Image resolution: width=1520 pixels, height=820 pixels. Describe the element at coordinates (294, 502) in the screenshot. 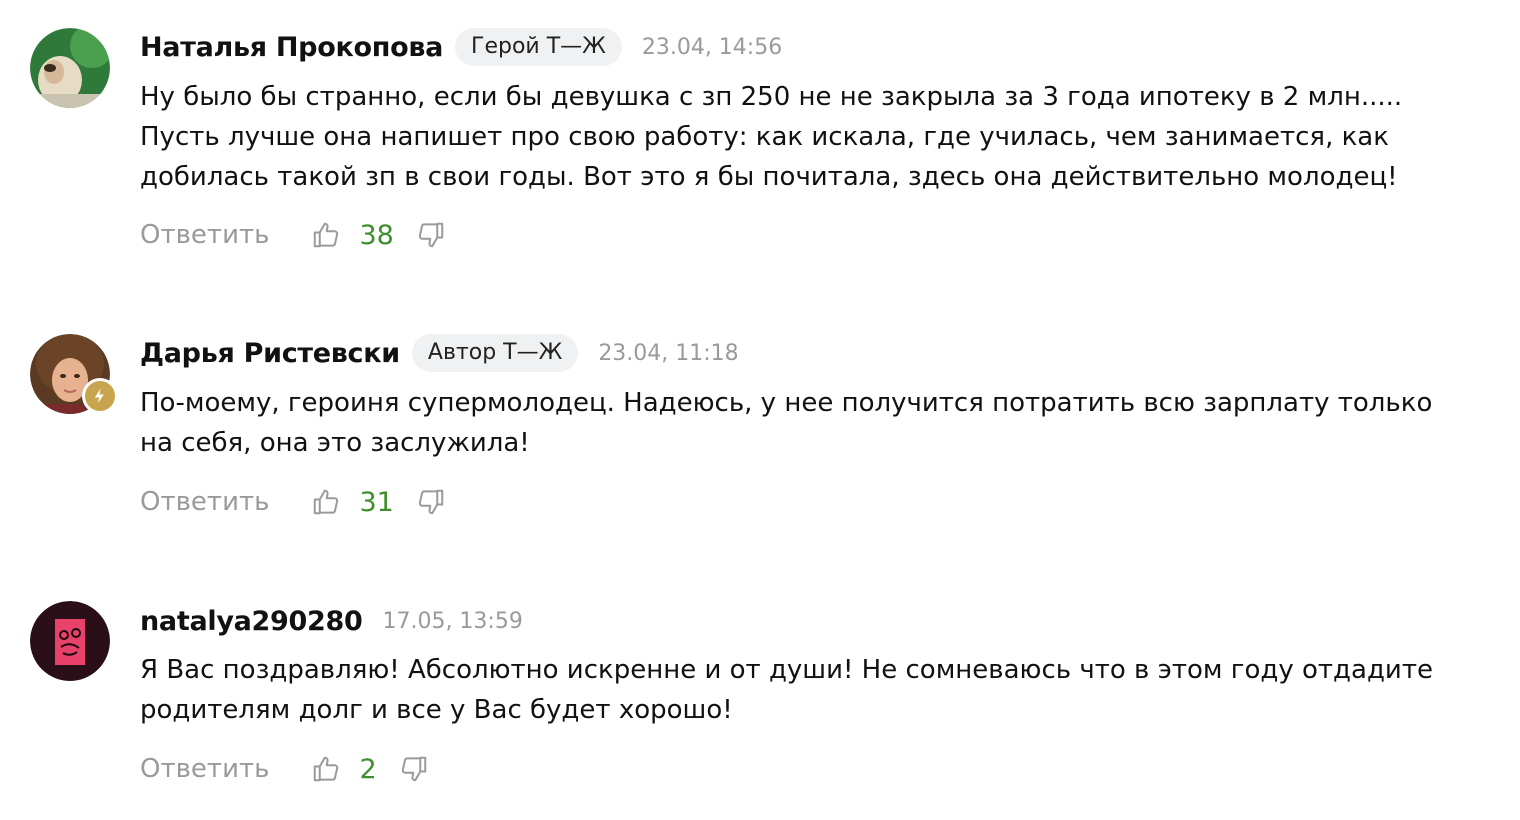

I see `comment-actions: Ответить 31` at that location.